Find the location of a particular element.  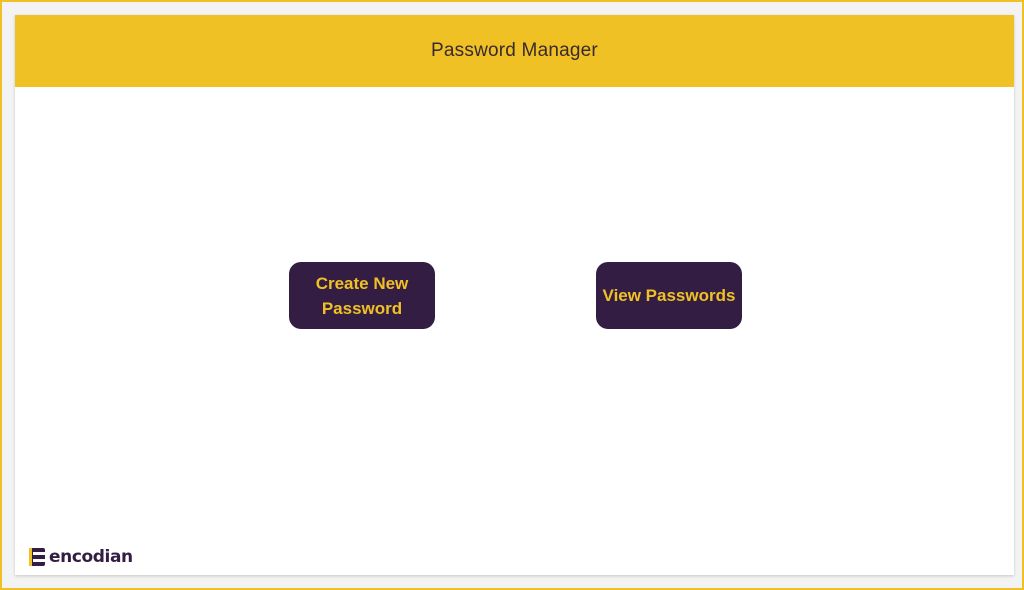

header-bar: Password Manager is located at coordinates (514, 51).